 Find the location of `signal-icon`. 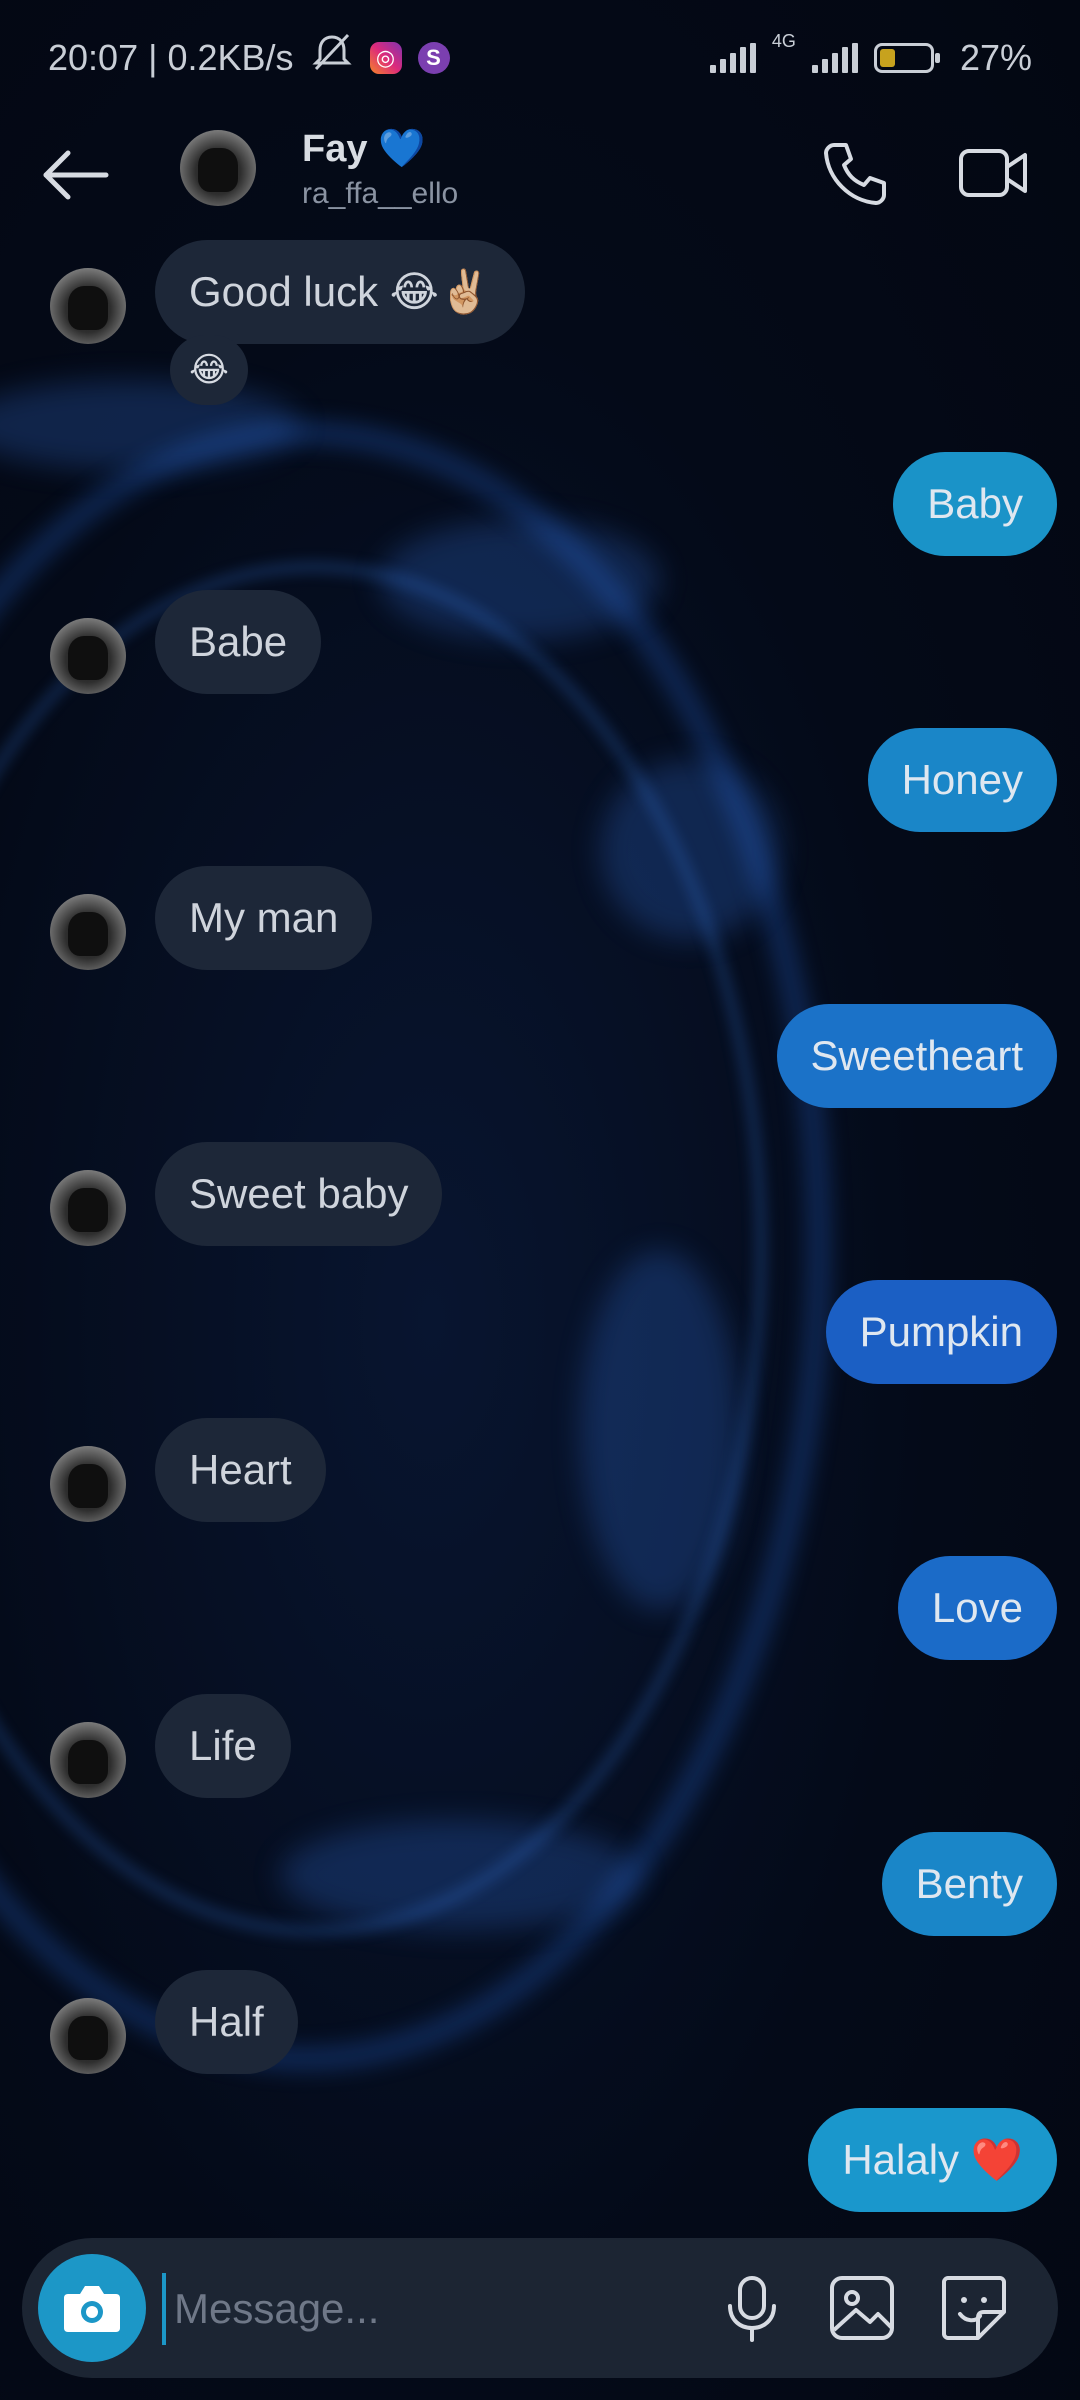

signal-icon is located at coordinates (732, 57).